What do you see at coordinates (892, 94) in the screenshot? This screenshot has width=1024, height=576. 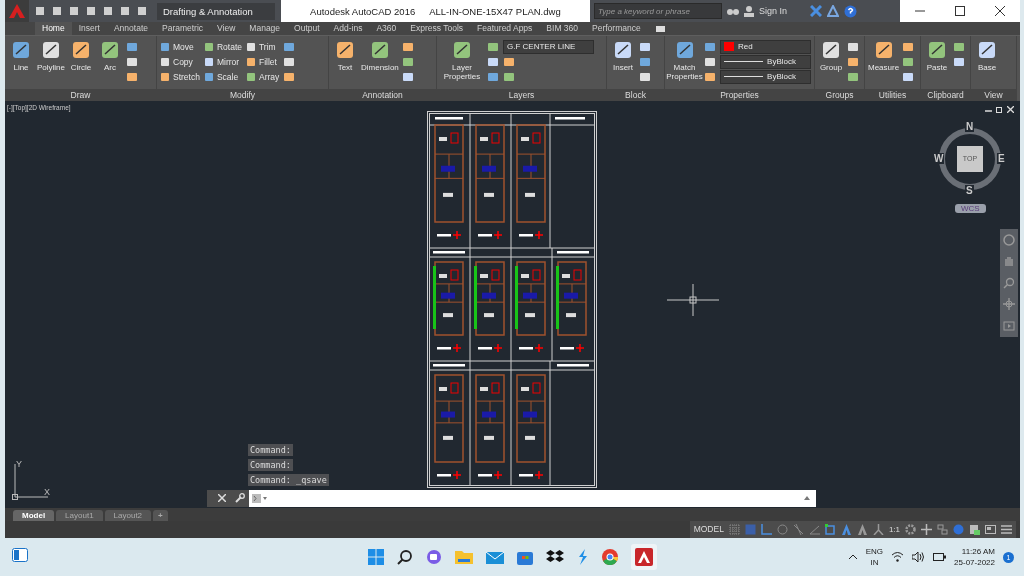 I see `panel-title: Utilities` at bounding box center [892, 94].